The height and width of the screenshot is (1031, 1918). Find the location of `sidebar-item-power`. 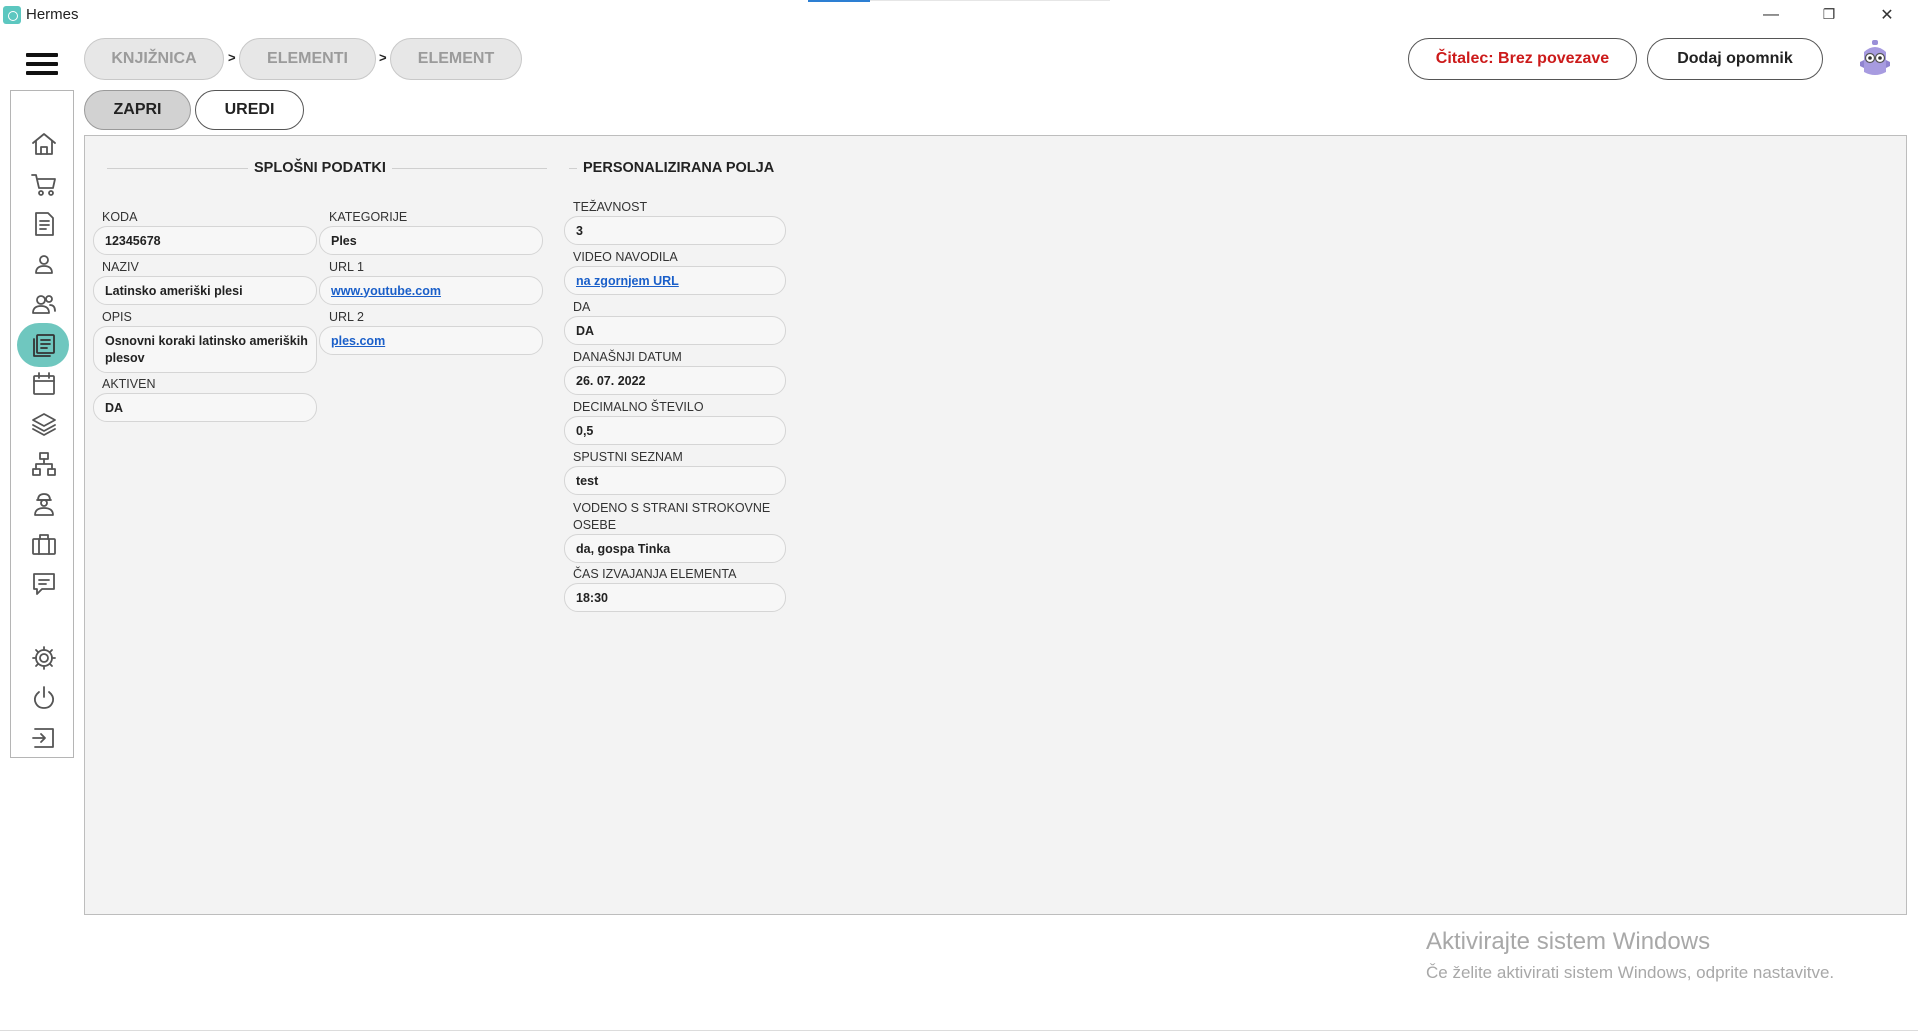

sidebar-item-power is located at coordinates (44, 698).